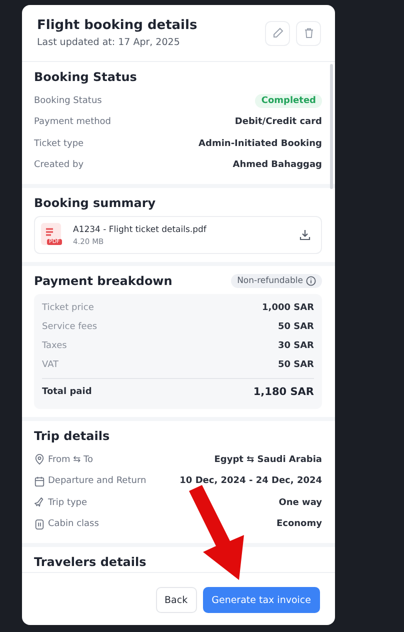 The height and width of the screenshot is (632, 404). What do you see at coordinates (39, 524) in the screenshot?
I see `seat-icon` at bounding box center [39, 524].